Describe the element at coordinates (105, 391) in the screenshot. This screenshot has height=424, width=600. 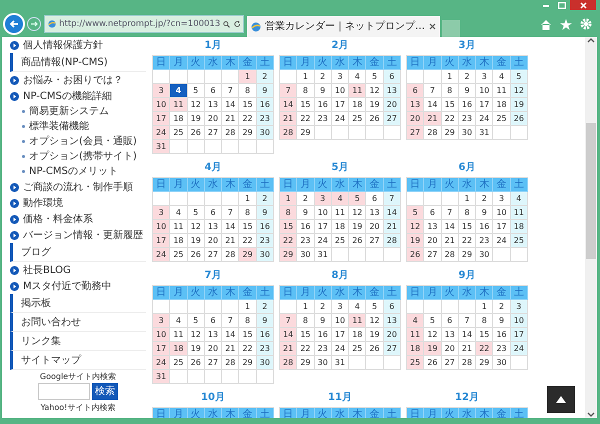
I see `search-button: 検索` at that location.